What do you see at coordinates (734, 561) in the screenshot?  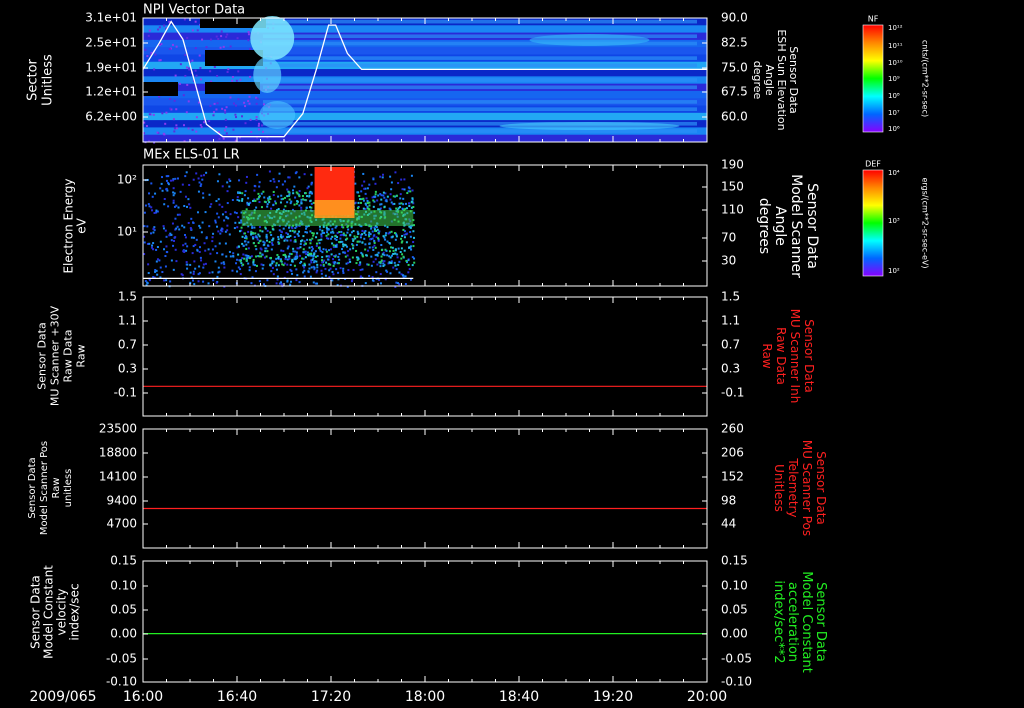 I see `y2-tick-label: 0.15` at bounding box center [734, 561].